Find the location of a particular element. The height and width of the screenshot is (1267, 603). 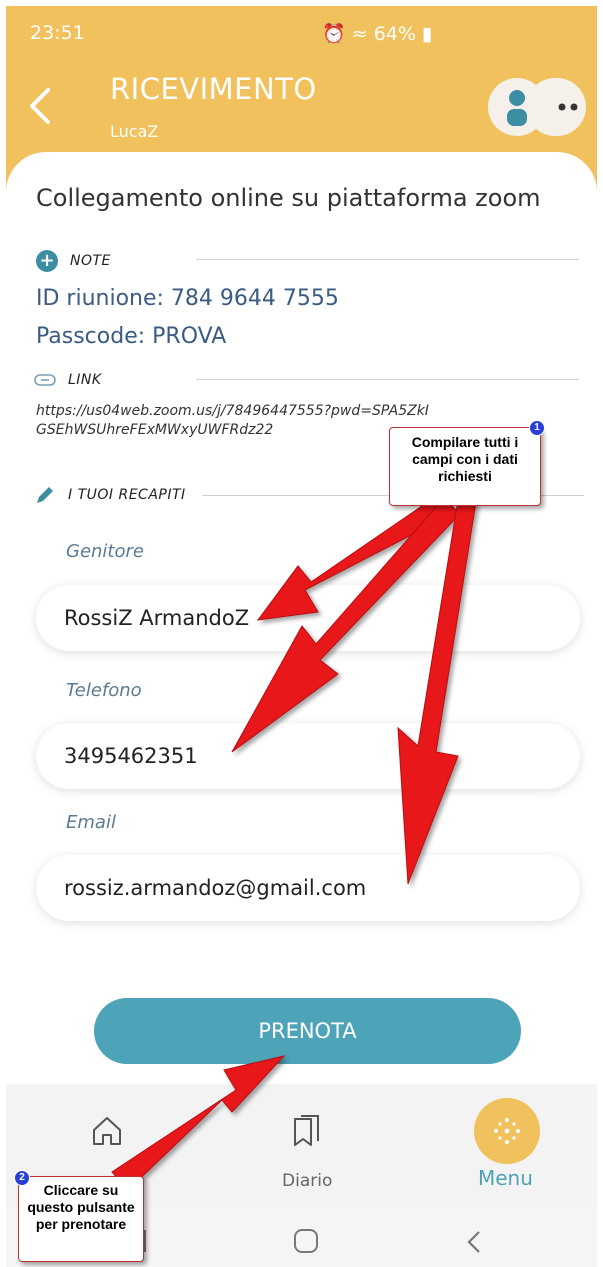

status-icons: ⏰ ≈ 64% ▮ is located at coordinates (377, 33).